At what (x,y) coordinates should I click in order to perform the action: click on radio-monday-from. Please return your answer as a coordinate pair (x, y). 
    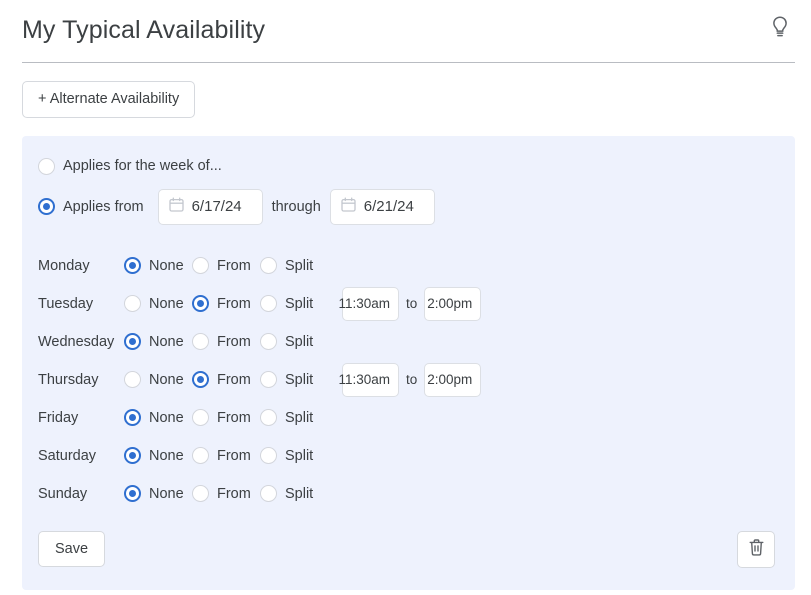
    Looking at the image, I should click on (200, 265).